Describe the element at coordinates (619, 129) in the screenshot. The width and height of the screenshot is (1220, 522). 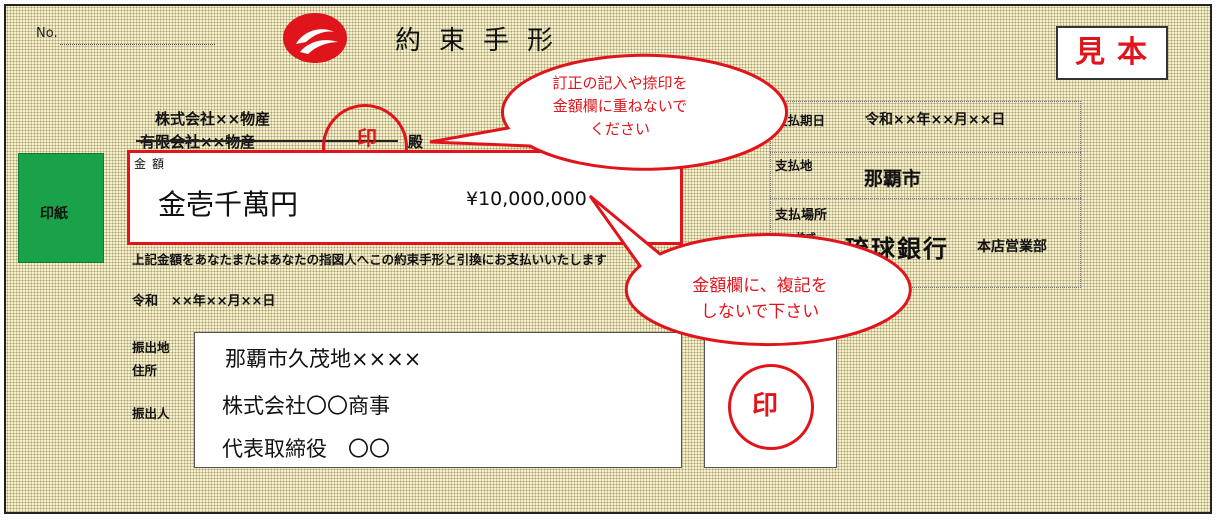
I see `upper-callout-line: ください` at that location.